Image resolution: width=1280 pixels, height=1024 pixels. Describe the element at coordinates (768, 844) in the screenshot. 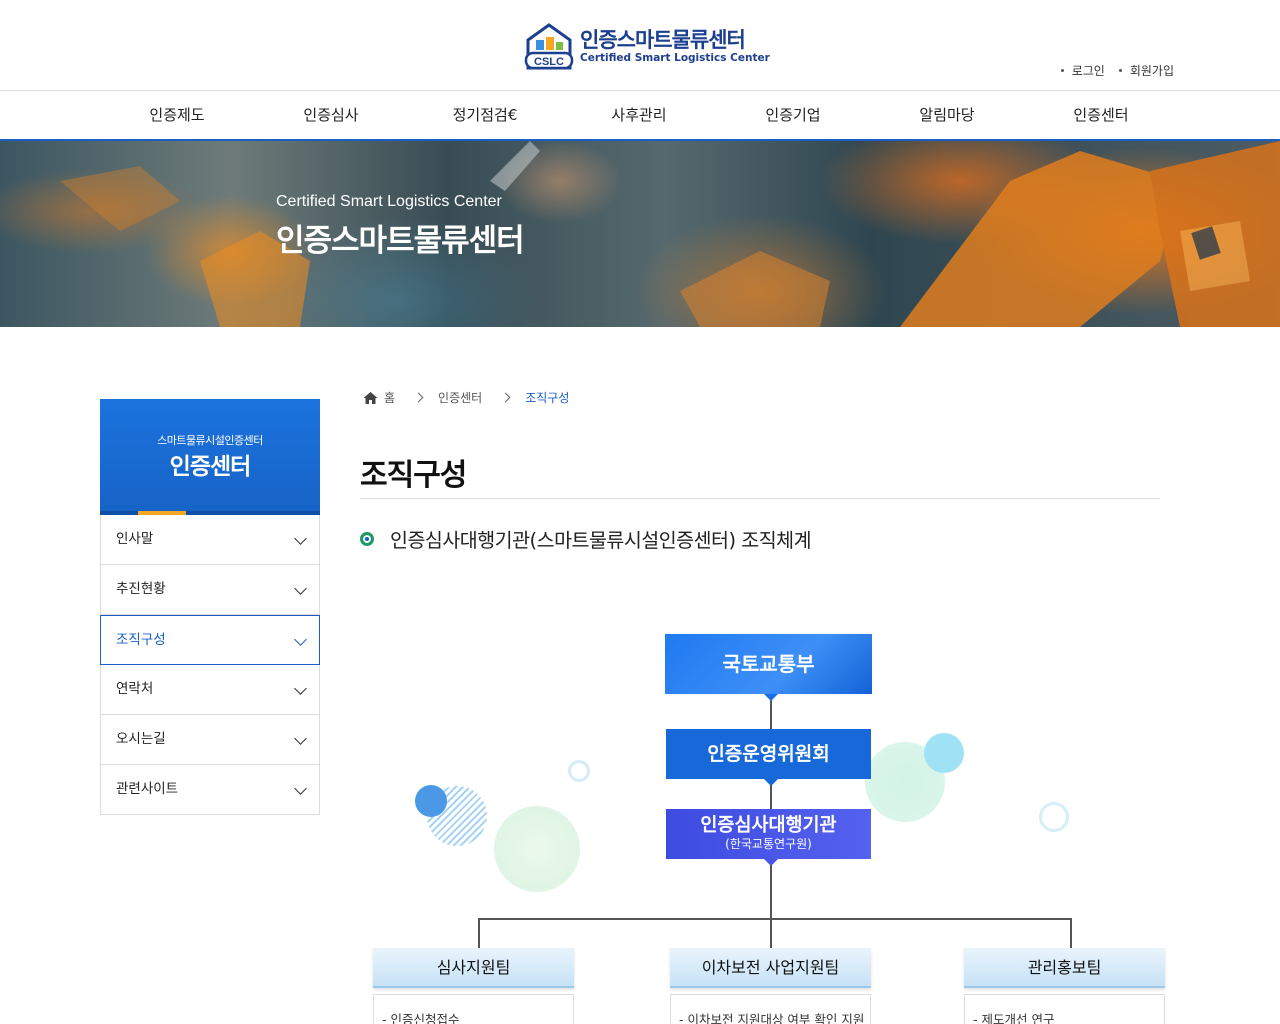

I see `org-node-agency-sub: (한국교통연구원)` at that location.